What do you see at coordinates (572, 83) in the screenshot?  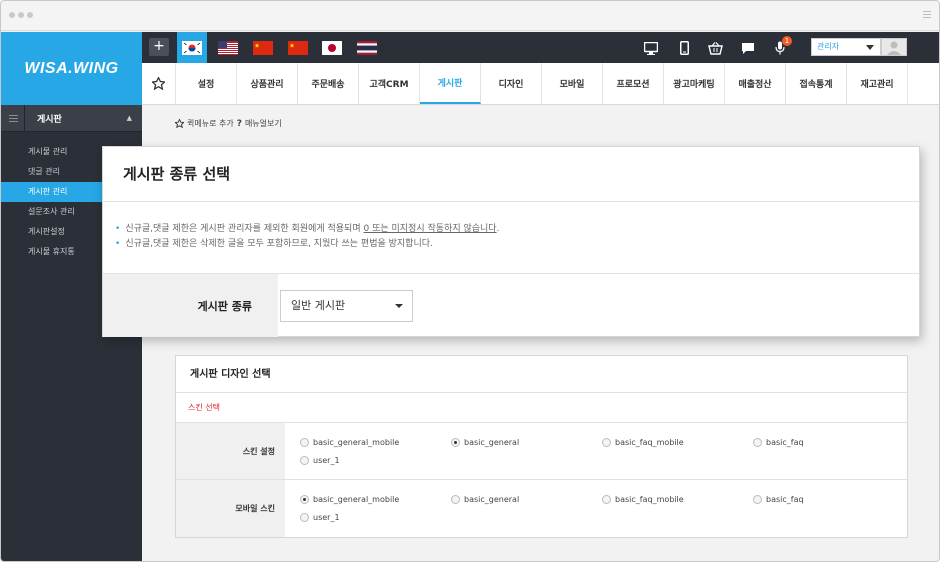 I see `nav-item-mobile: 모바일` at bounding box center [572, 83].